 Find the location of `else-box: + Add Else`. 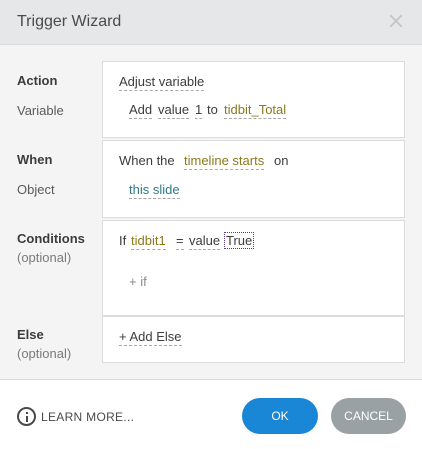

else-box: + Add Else is located at coordinates (253, 339).